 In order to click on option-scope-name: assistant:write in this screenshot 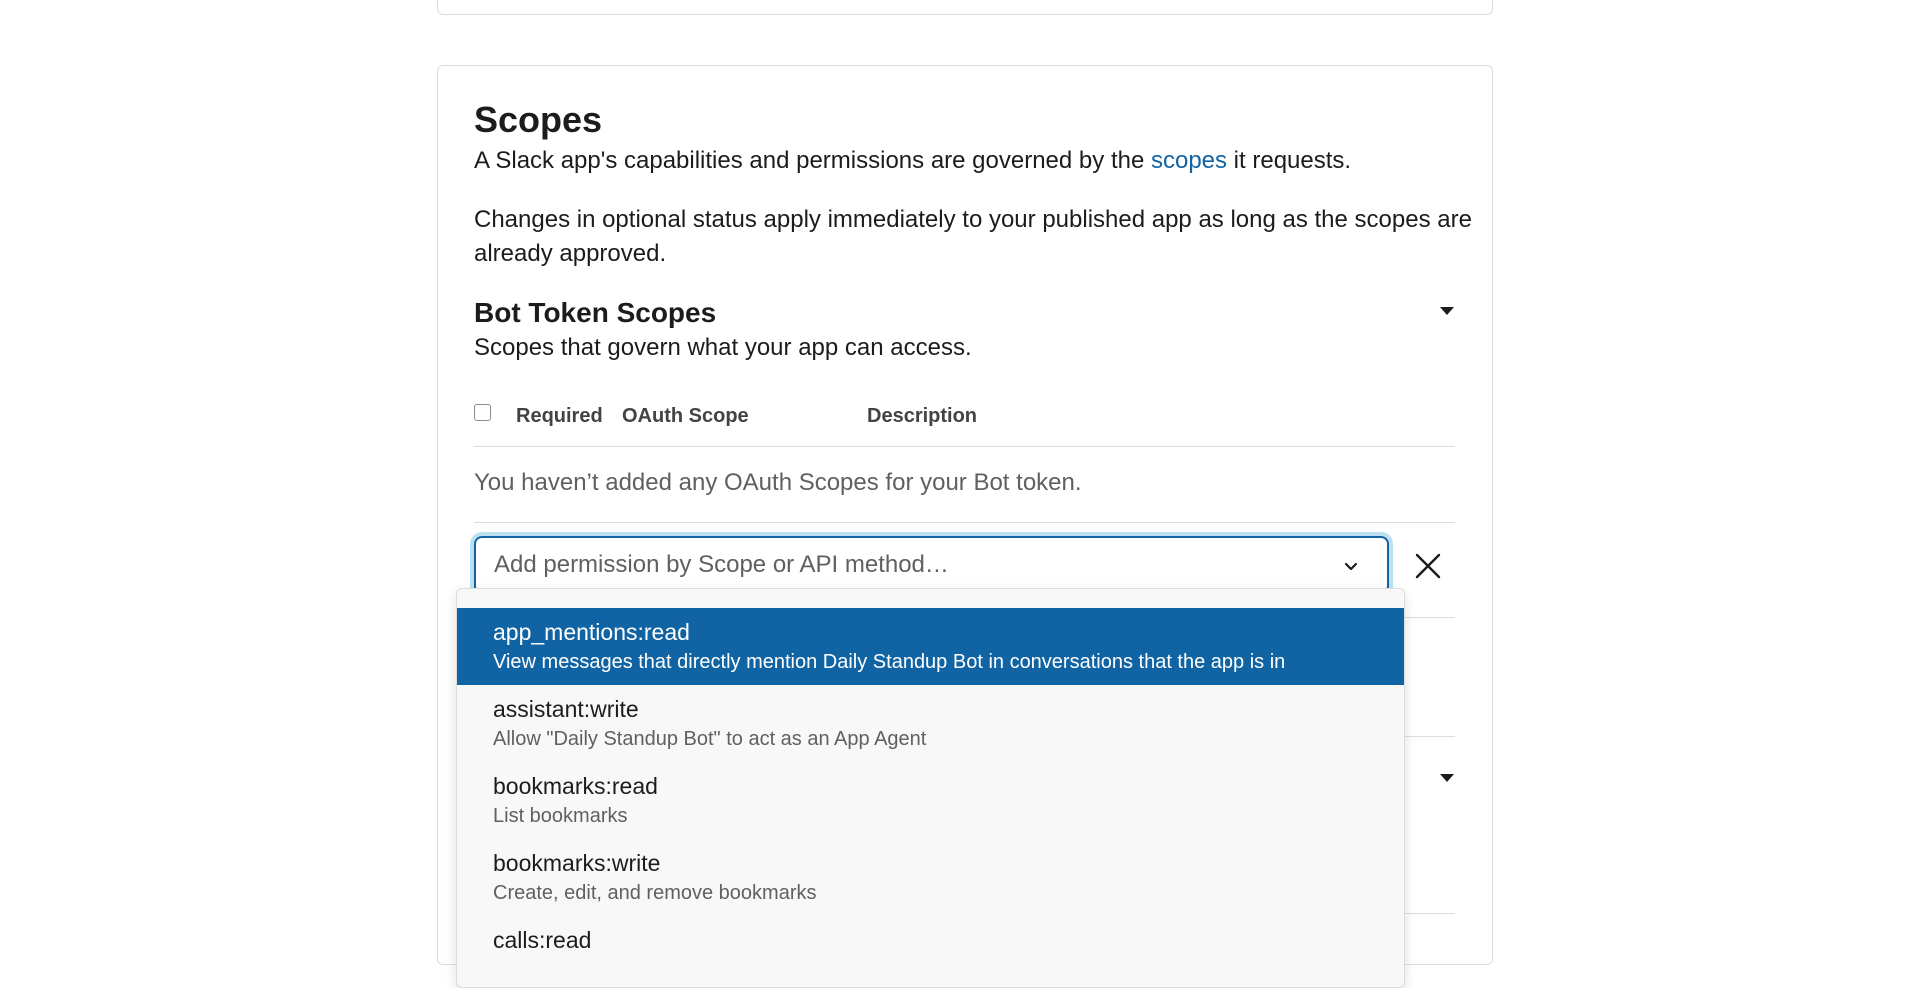, I will do `click(566, 709)`.